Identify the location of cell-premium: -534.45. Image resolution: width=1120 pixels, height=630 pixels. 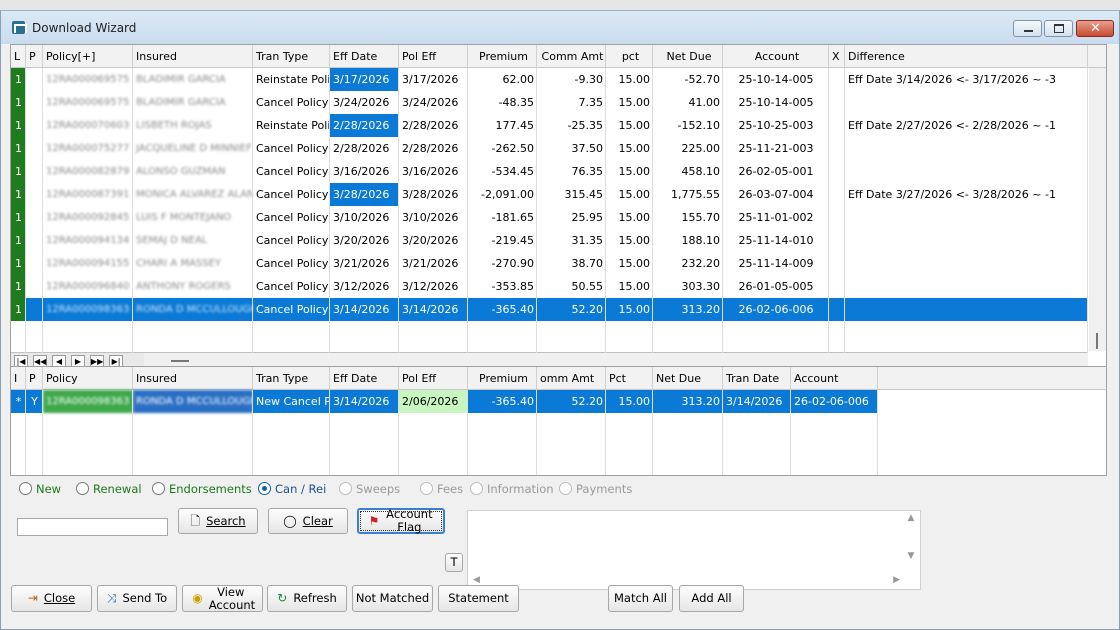
(502, 171).